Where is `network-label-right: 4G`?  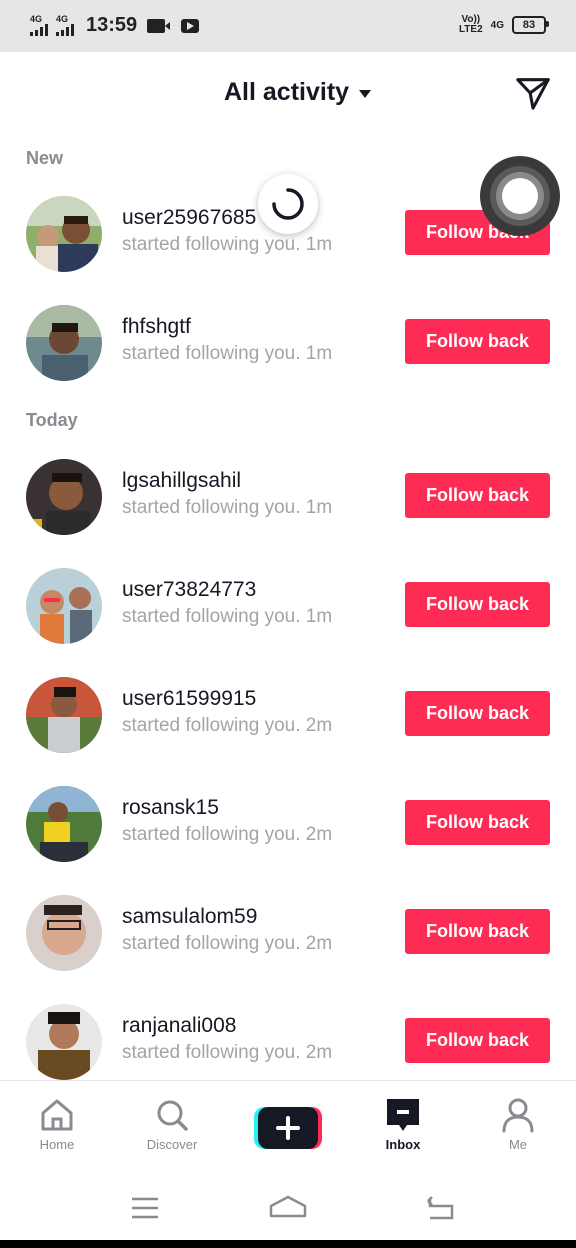 network-label-right: 4G is located at coordinates (497, 25).